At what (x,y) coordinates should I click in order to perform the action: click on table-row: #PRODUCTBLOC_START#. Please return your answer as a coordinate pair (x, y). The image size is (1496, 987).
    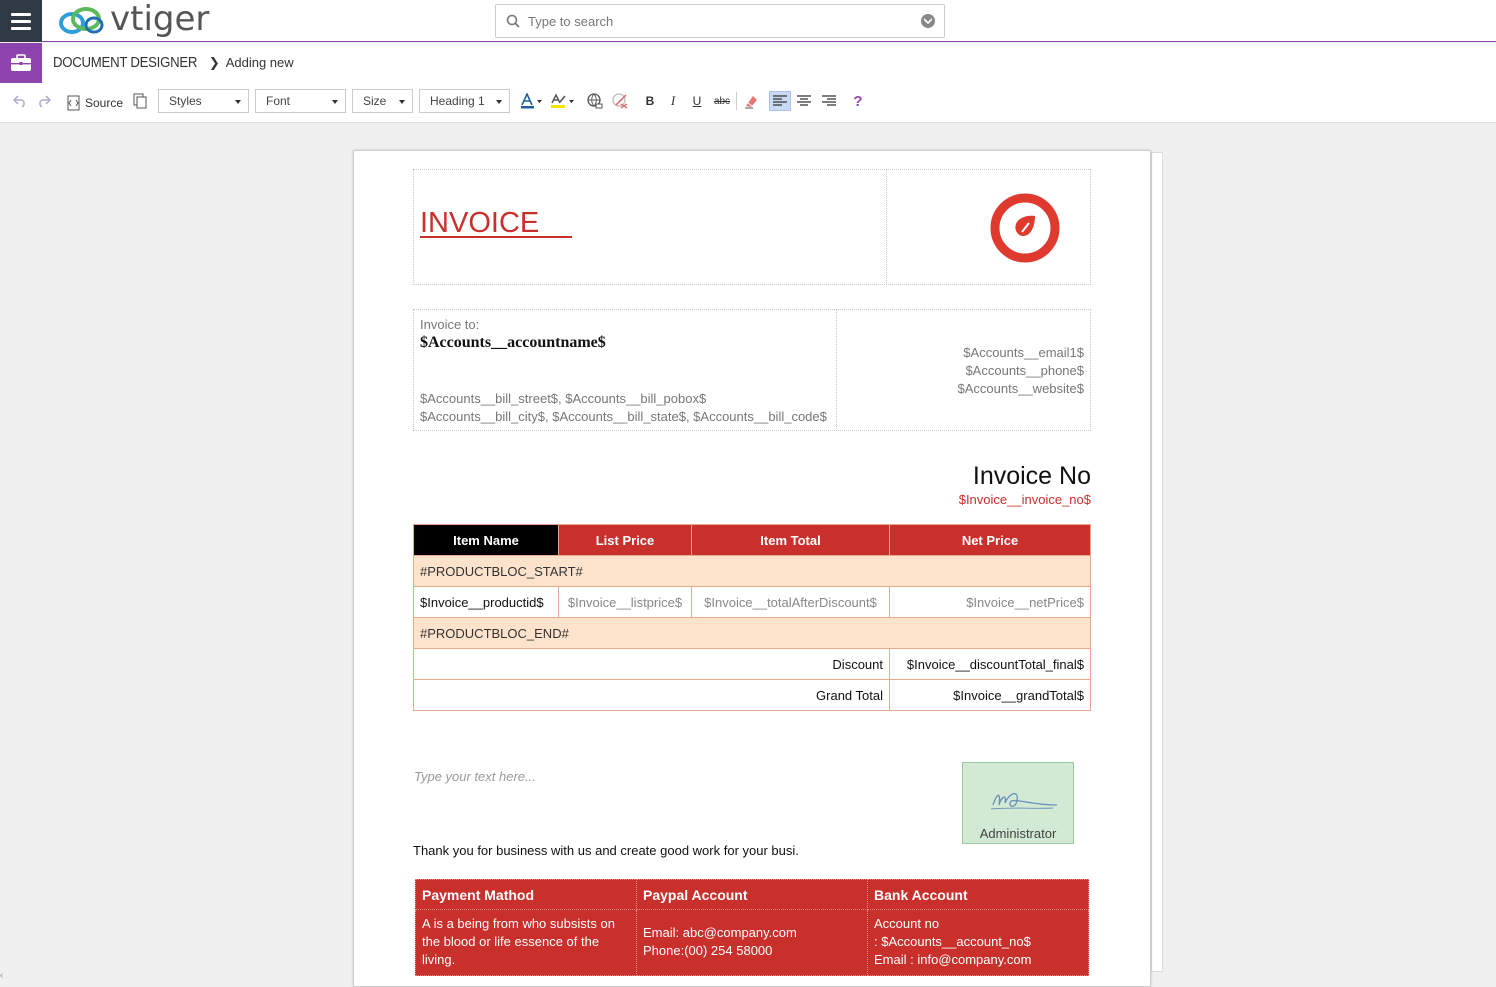
    Looking at the image, I should click on (752, 571).